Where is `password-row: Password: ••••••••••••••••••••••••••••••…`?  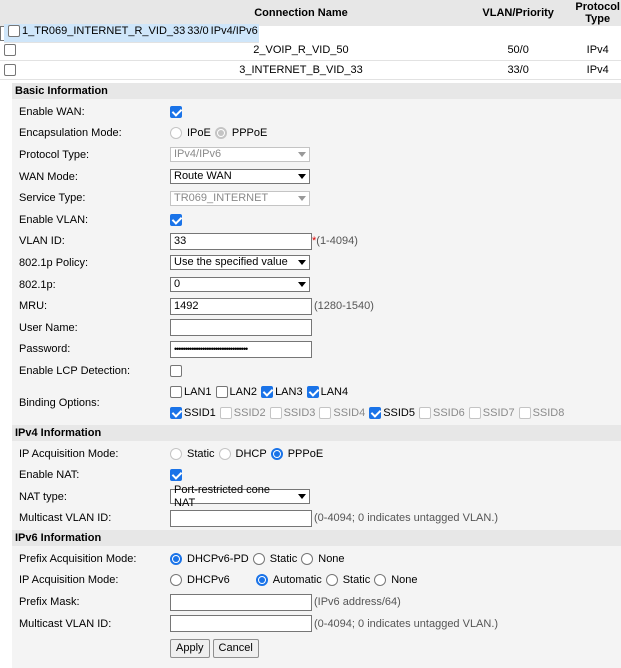 password-row: Password: ••••••••••••••••••••••••••••••… is located at coordinates (316, 350).